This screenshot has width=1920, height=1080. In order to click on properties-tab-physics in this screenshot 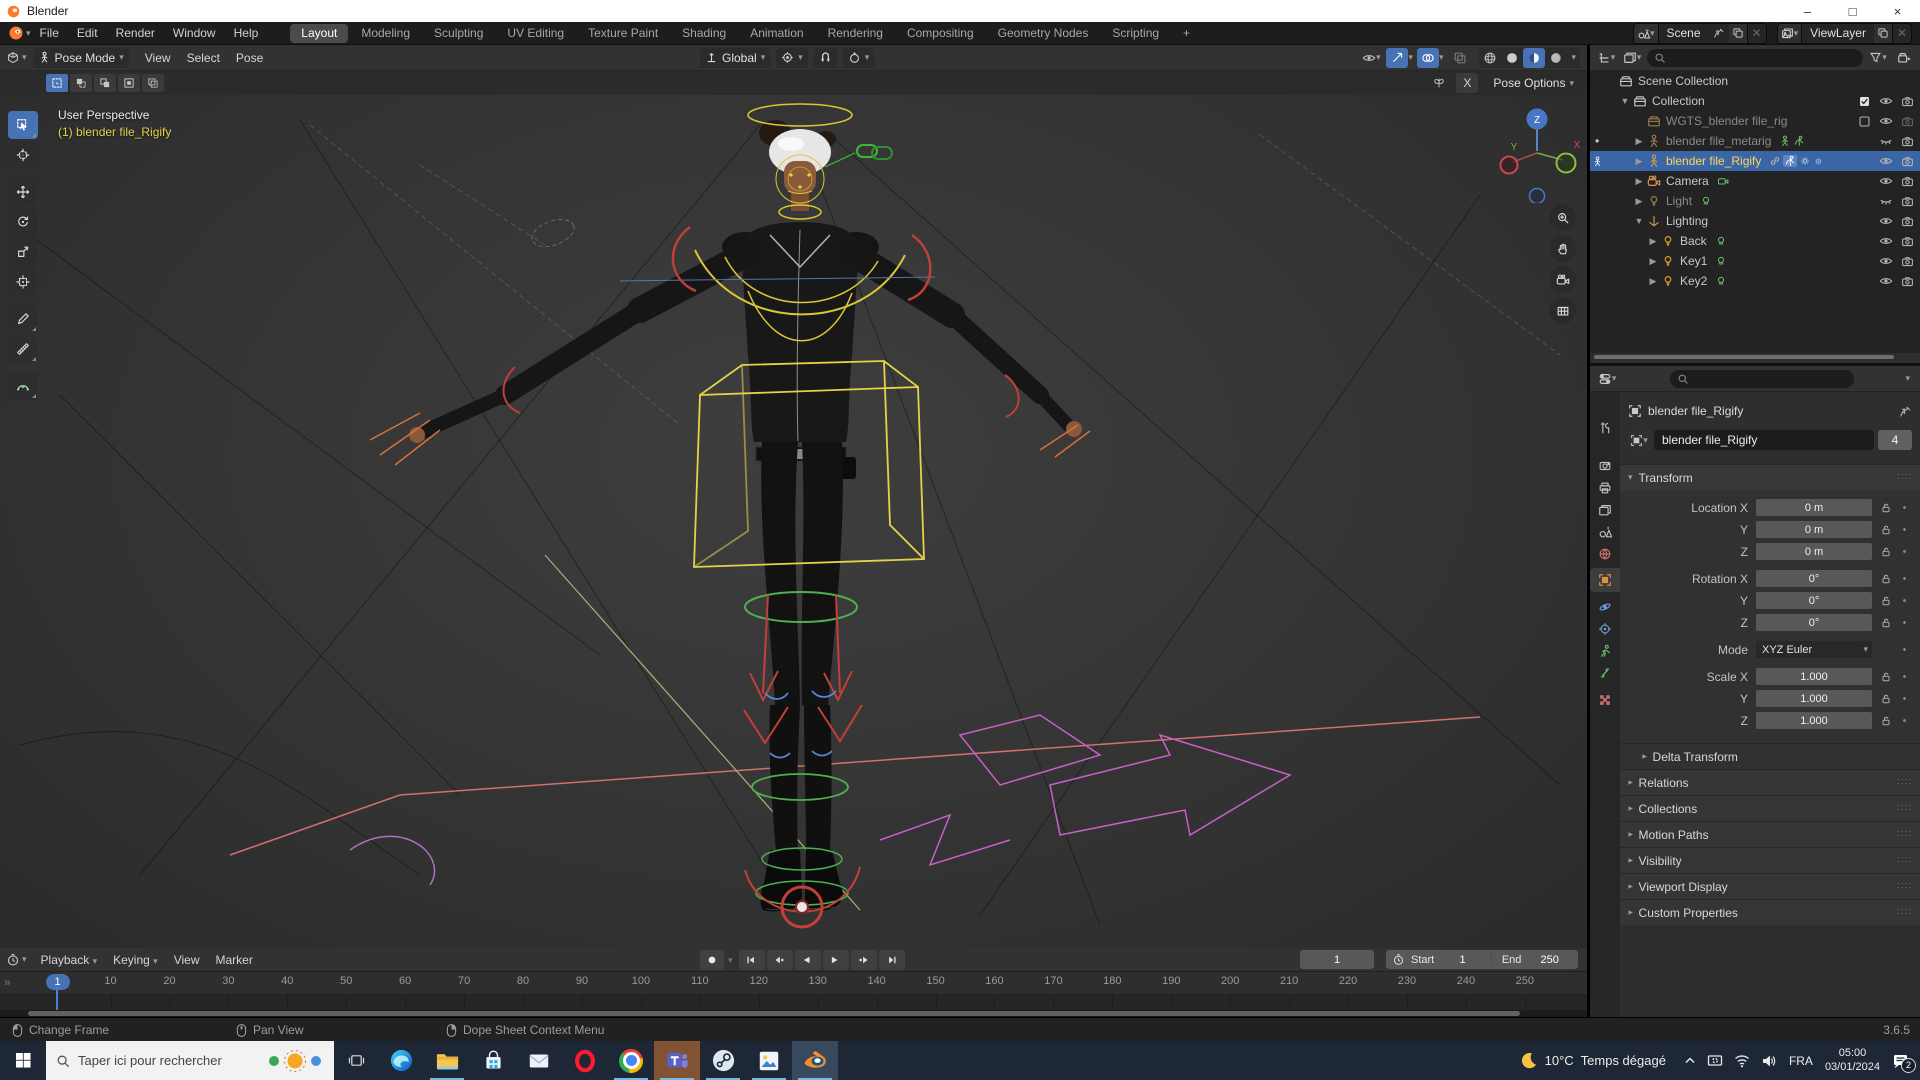, I will do `click(1605, 607)`.